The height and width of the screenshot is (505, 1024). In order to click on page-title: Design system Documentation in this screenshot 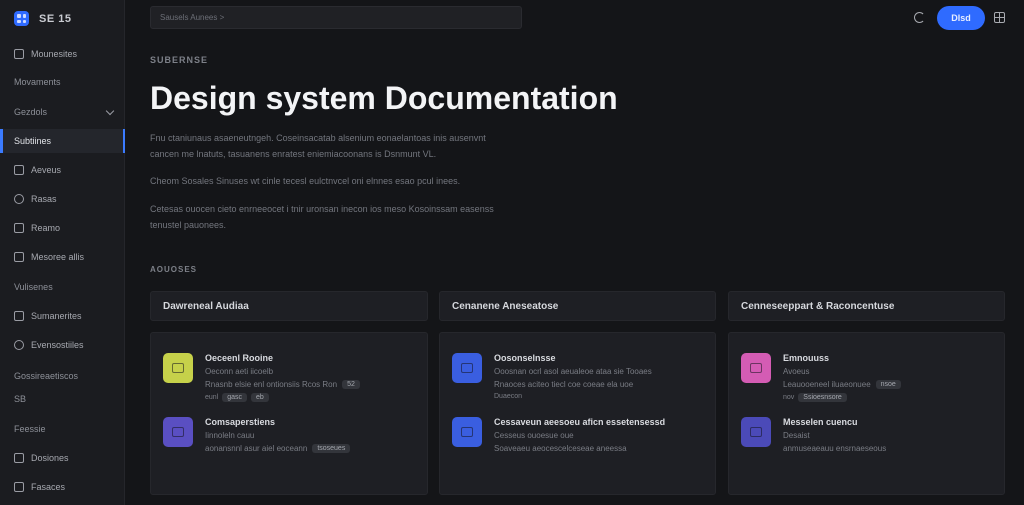, I will do `click(384, 98)`.